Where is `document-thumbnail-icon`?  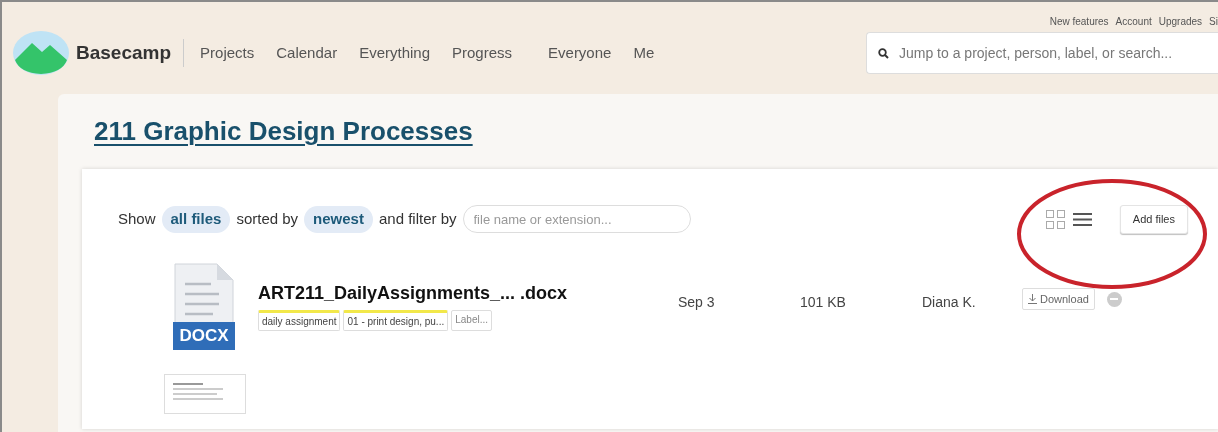
document-thumbnail-icon is located at coordinates (205, 393).